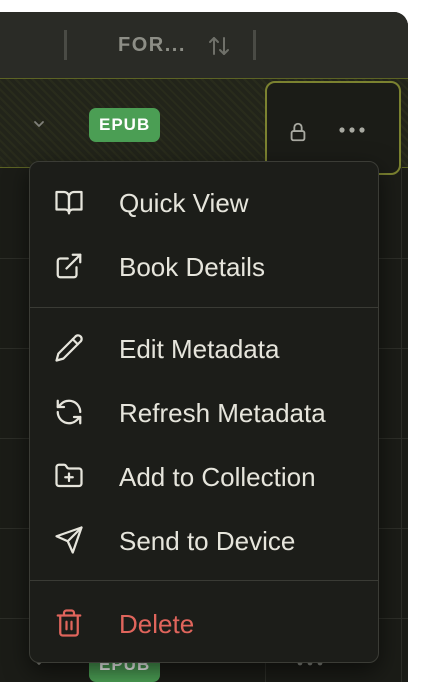  I want to click on menu-item-refresh-metadata: Refresh Metadata, so click(204, 412).